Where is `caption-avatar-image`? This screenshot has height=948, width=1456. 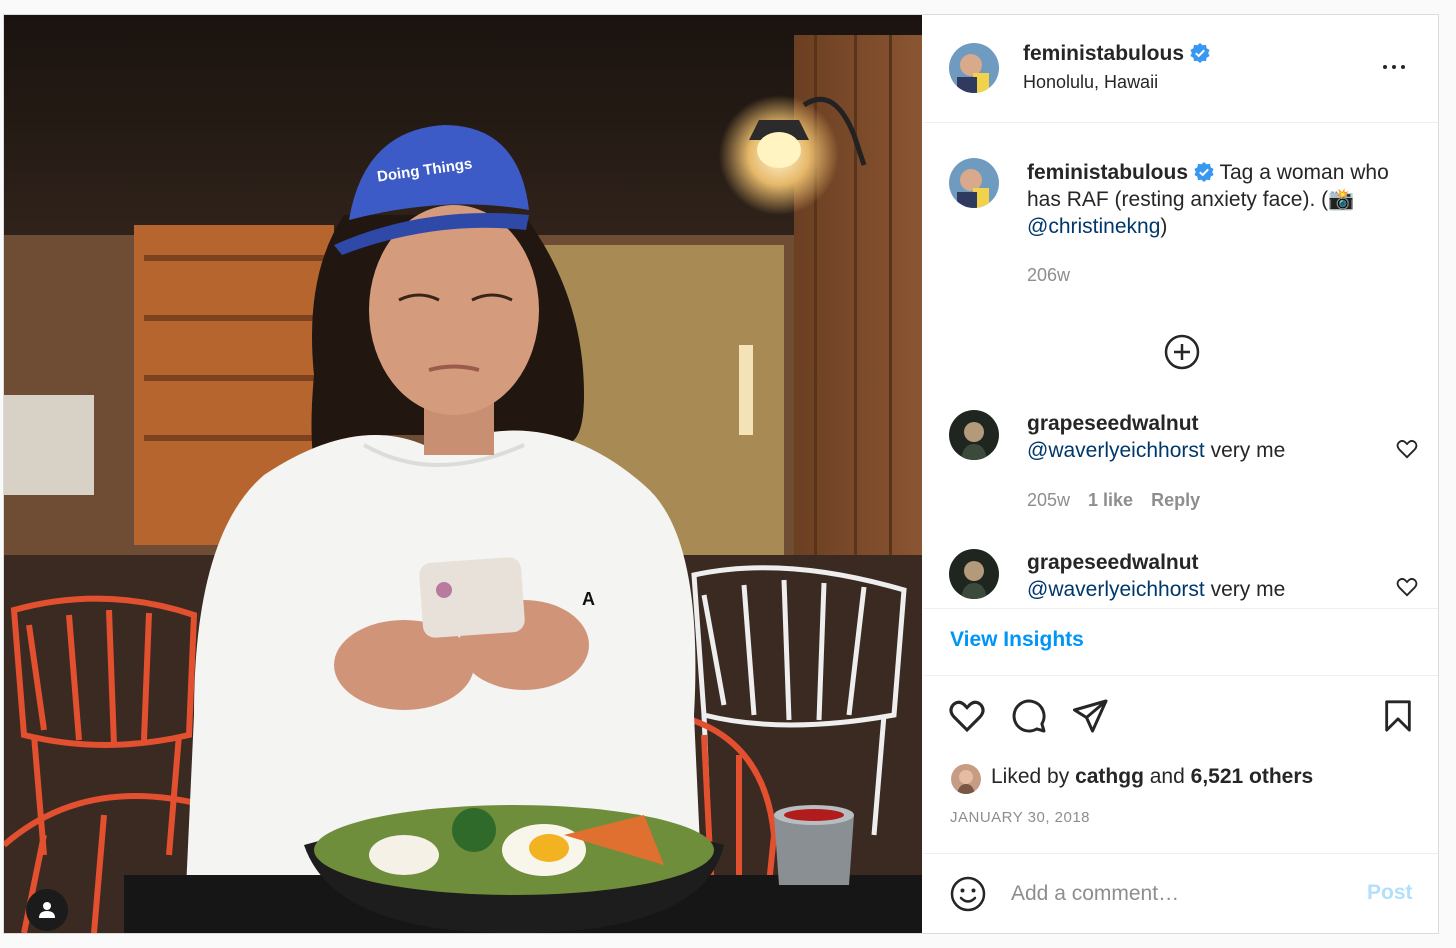
caption-avatar-image is located at coordinates (974, 183).